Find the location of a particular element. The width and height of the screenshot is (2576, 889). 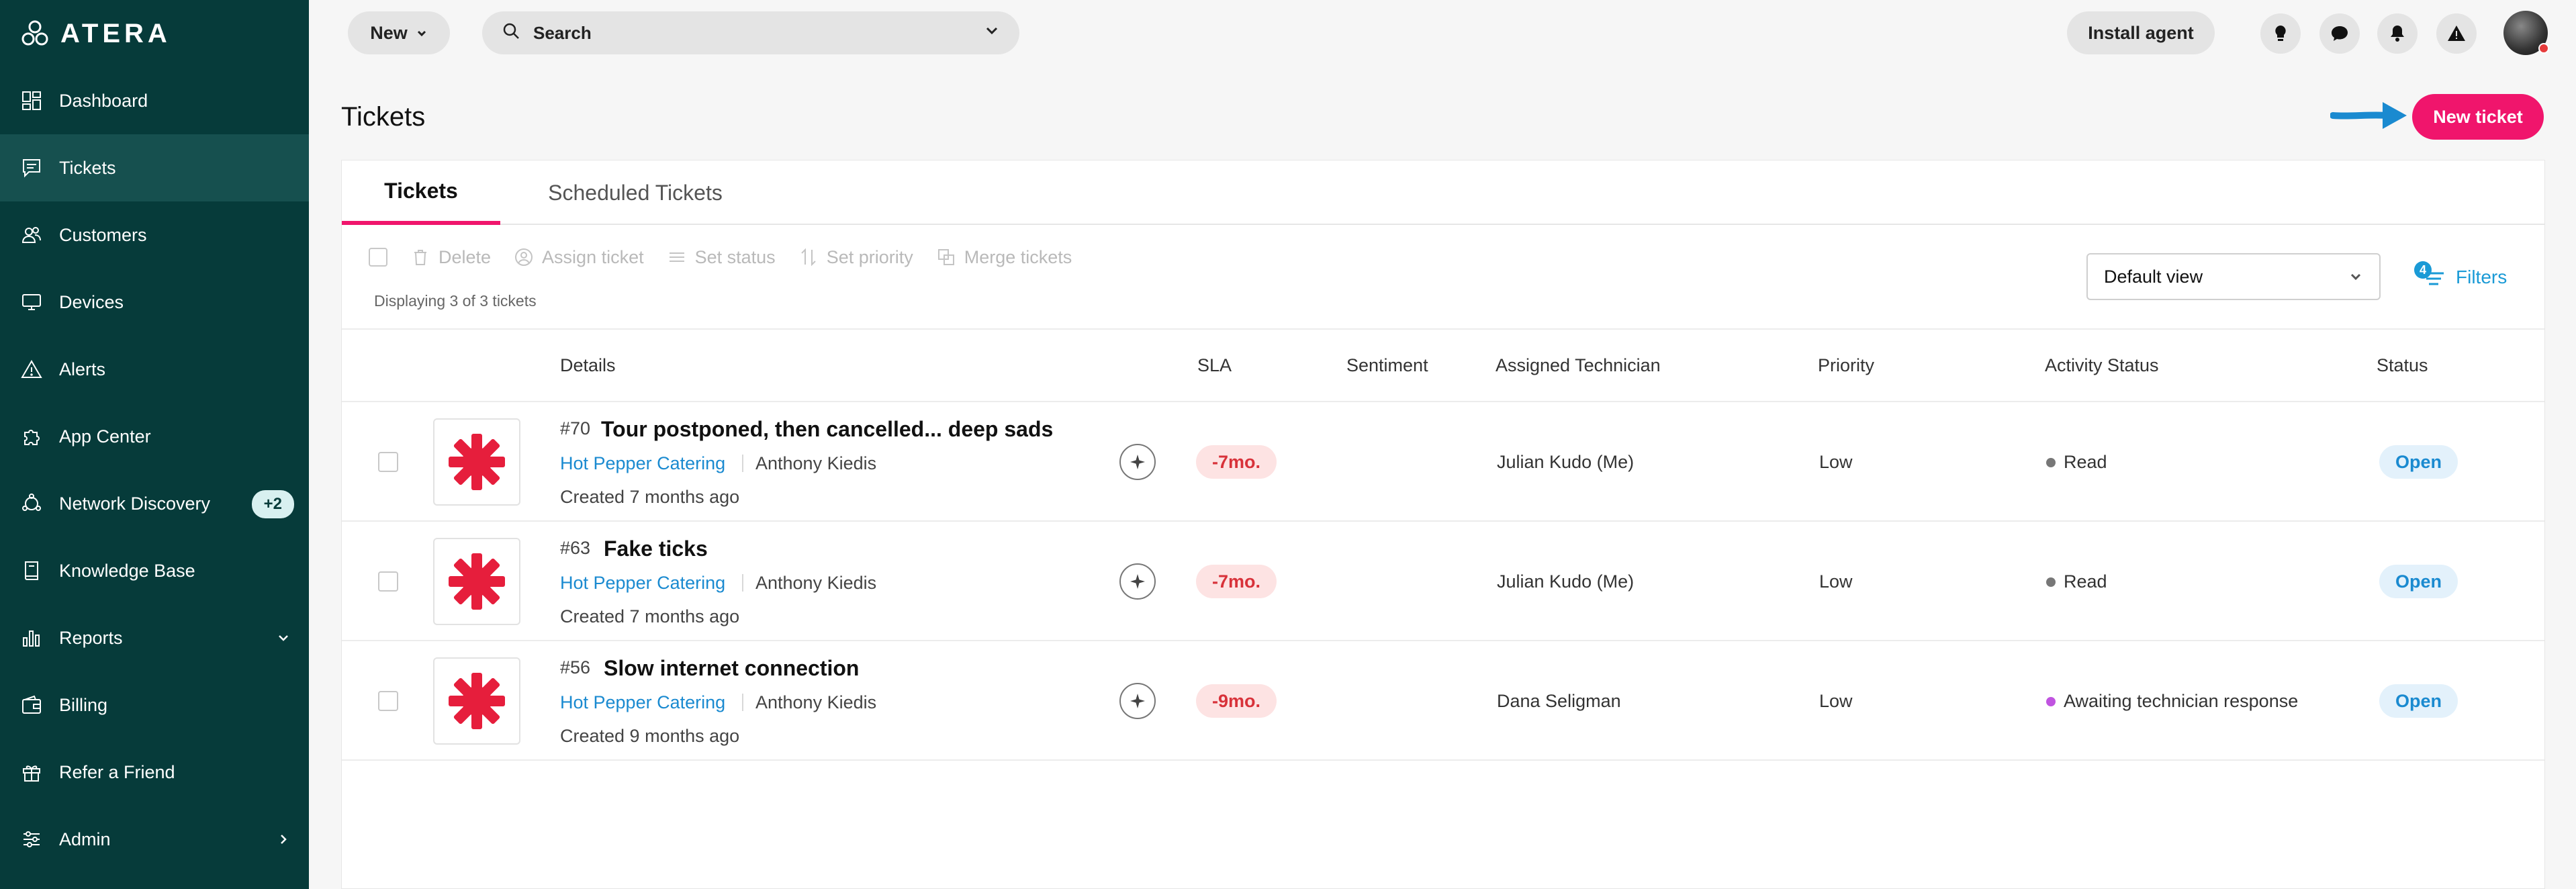

chat-icon is located at coordinates (2339, 33).